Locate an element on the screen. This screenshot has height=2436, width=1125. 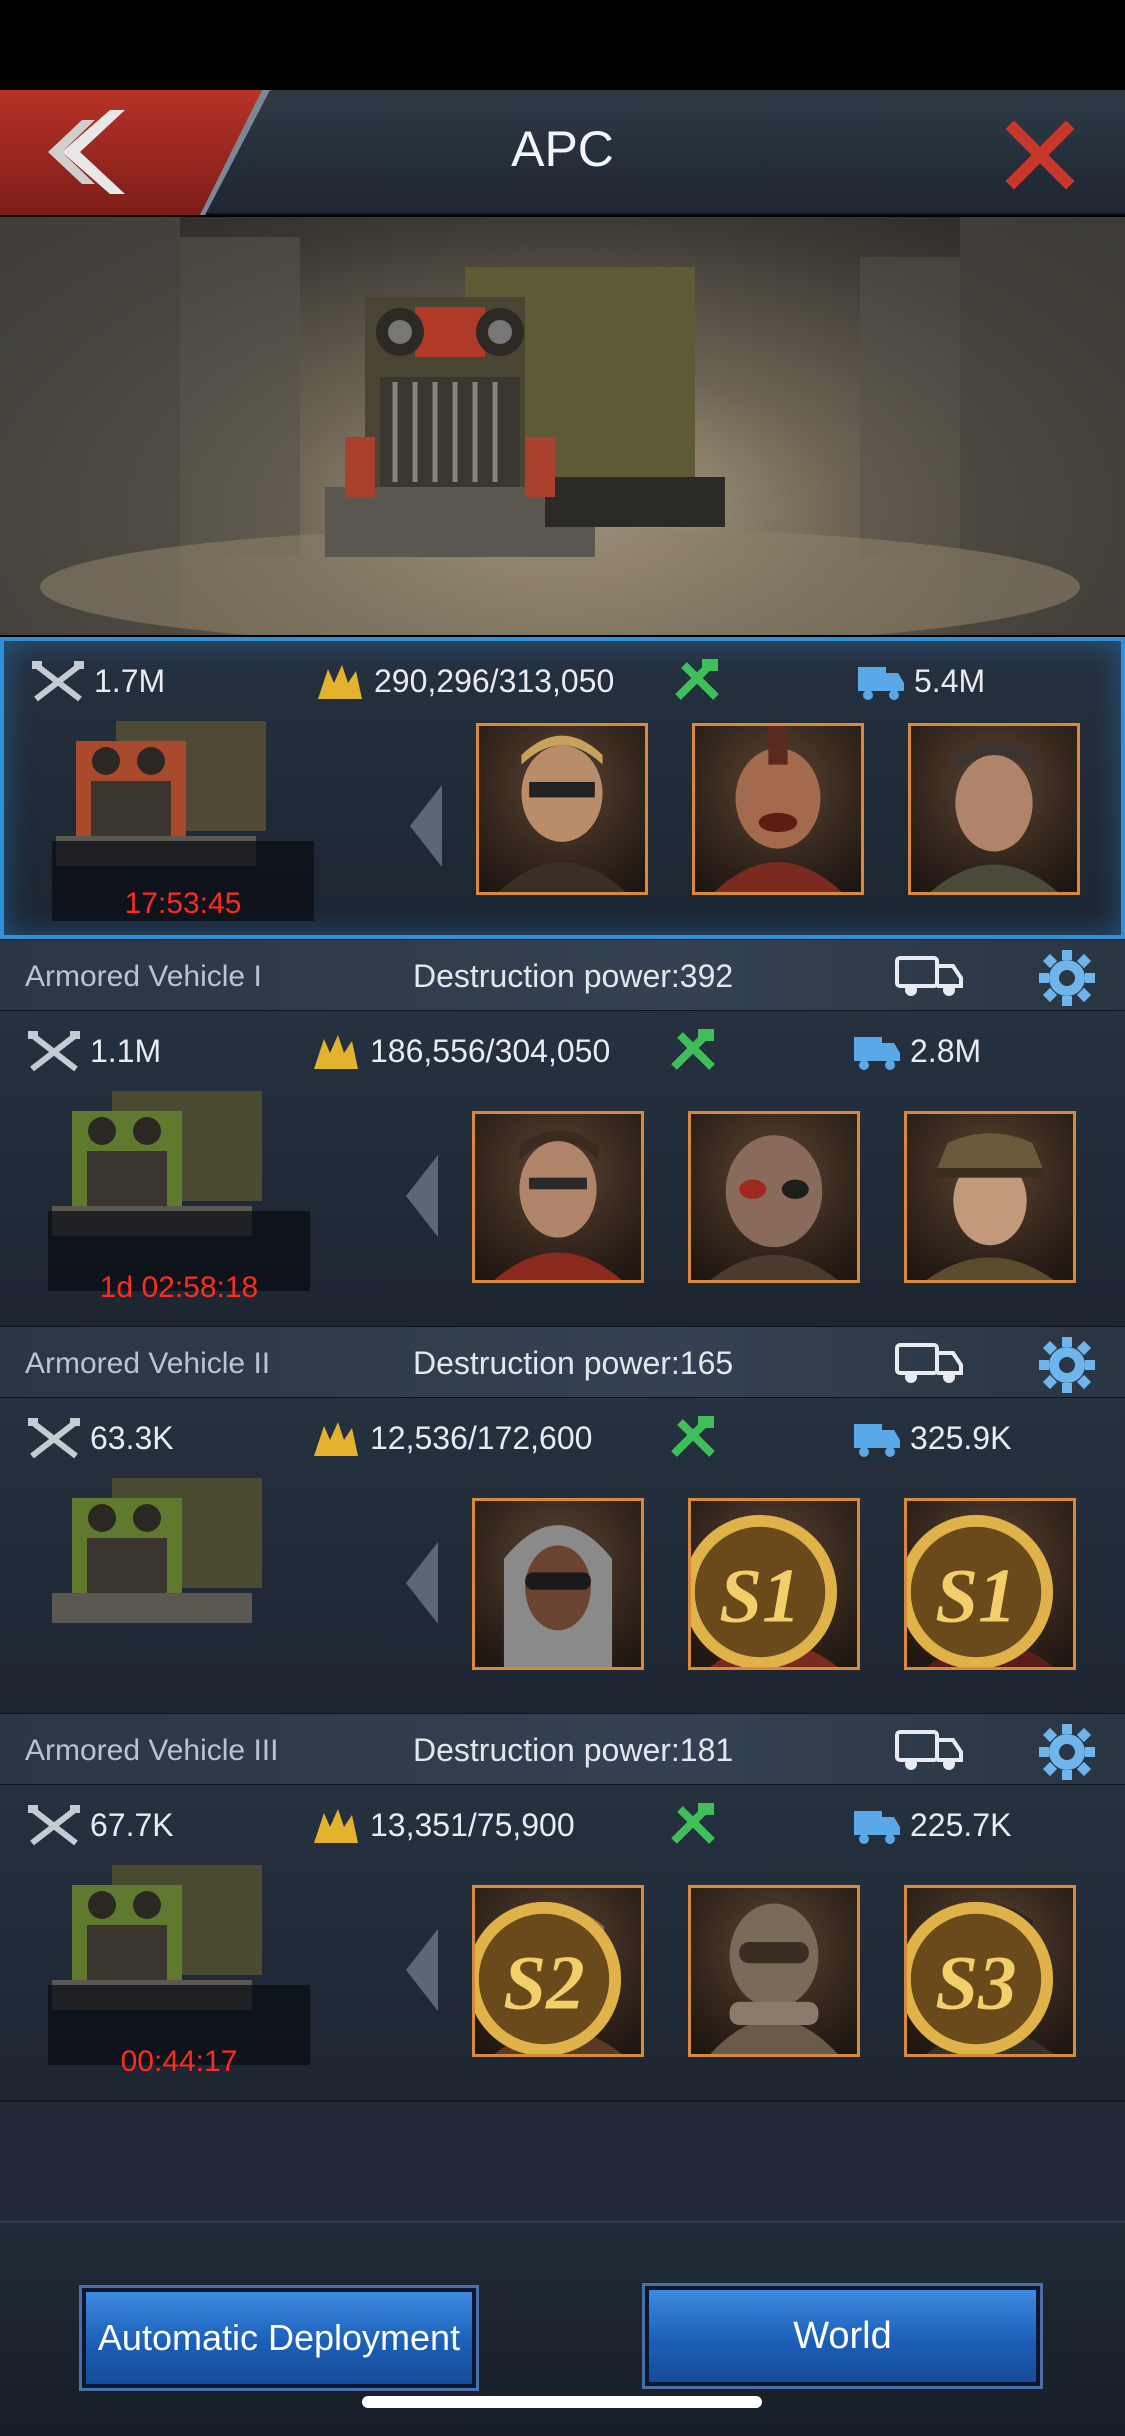
load-stat: 225.7K is located at coordinates (931, 1825).